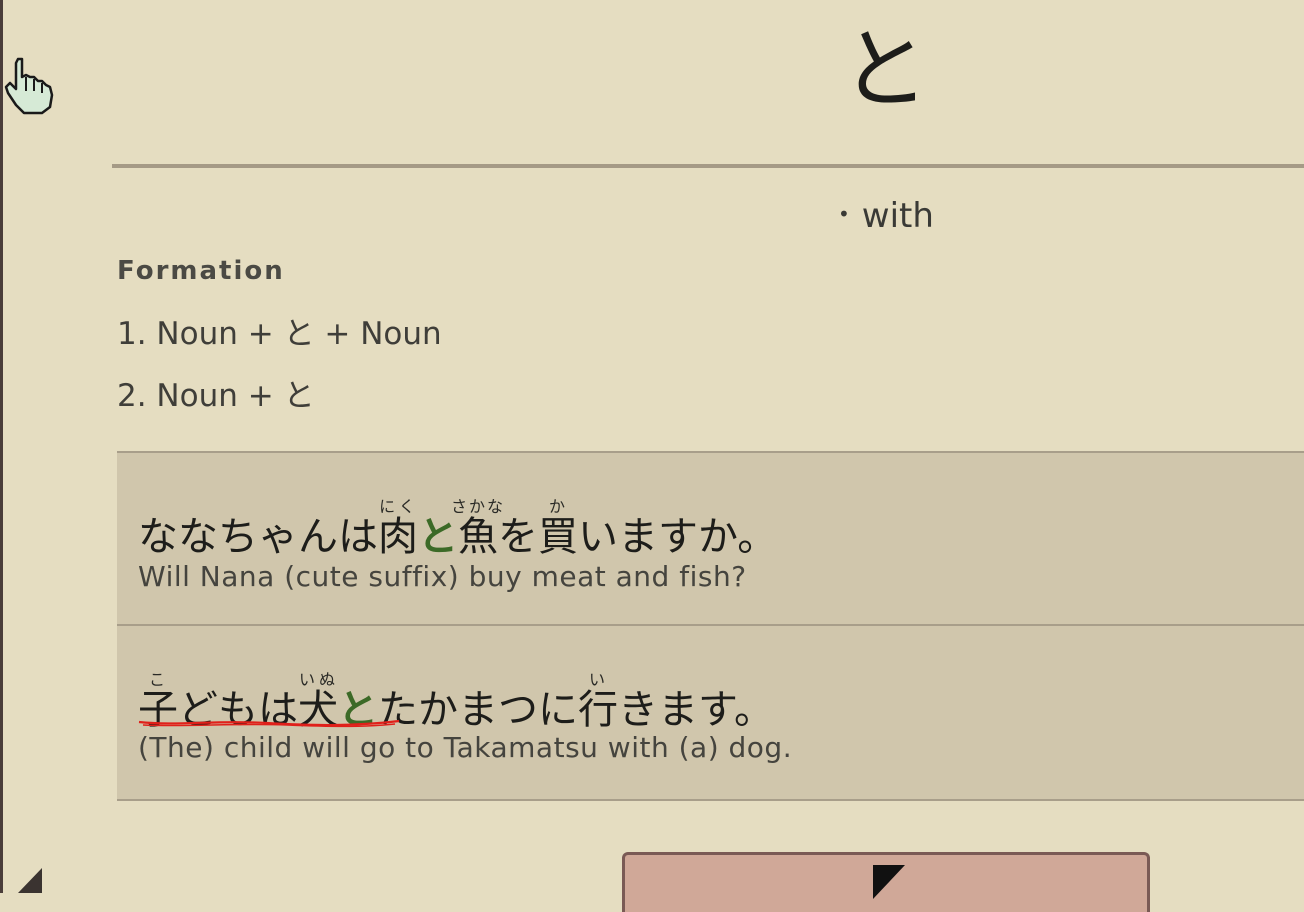 The width and height of the screenshot is (1304, 912). Describe the element at coordinates (30, 880) in the screenshot. I see `corner-triangle-icon` at that location.